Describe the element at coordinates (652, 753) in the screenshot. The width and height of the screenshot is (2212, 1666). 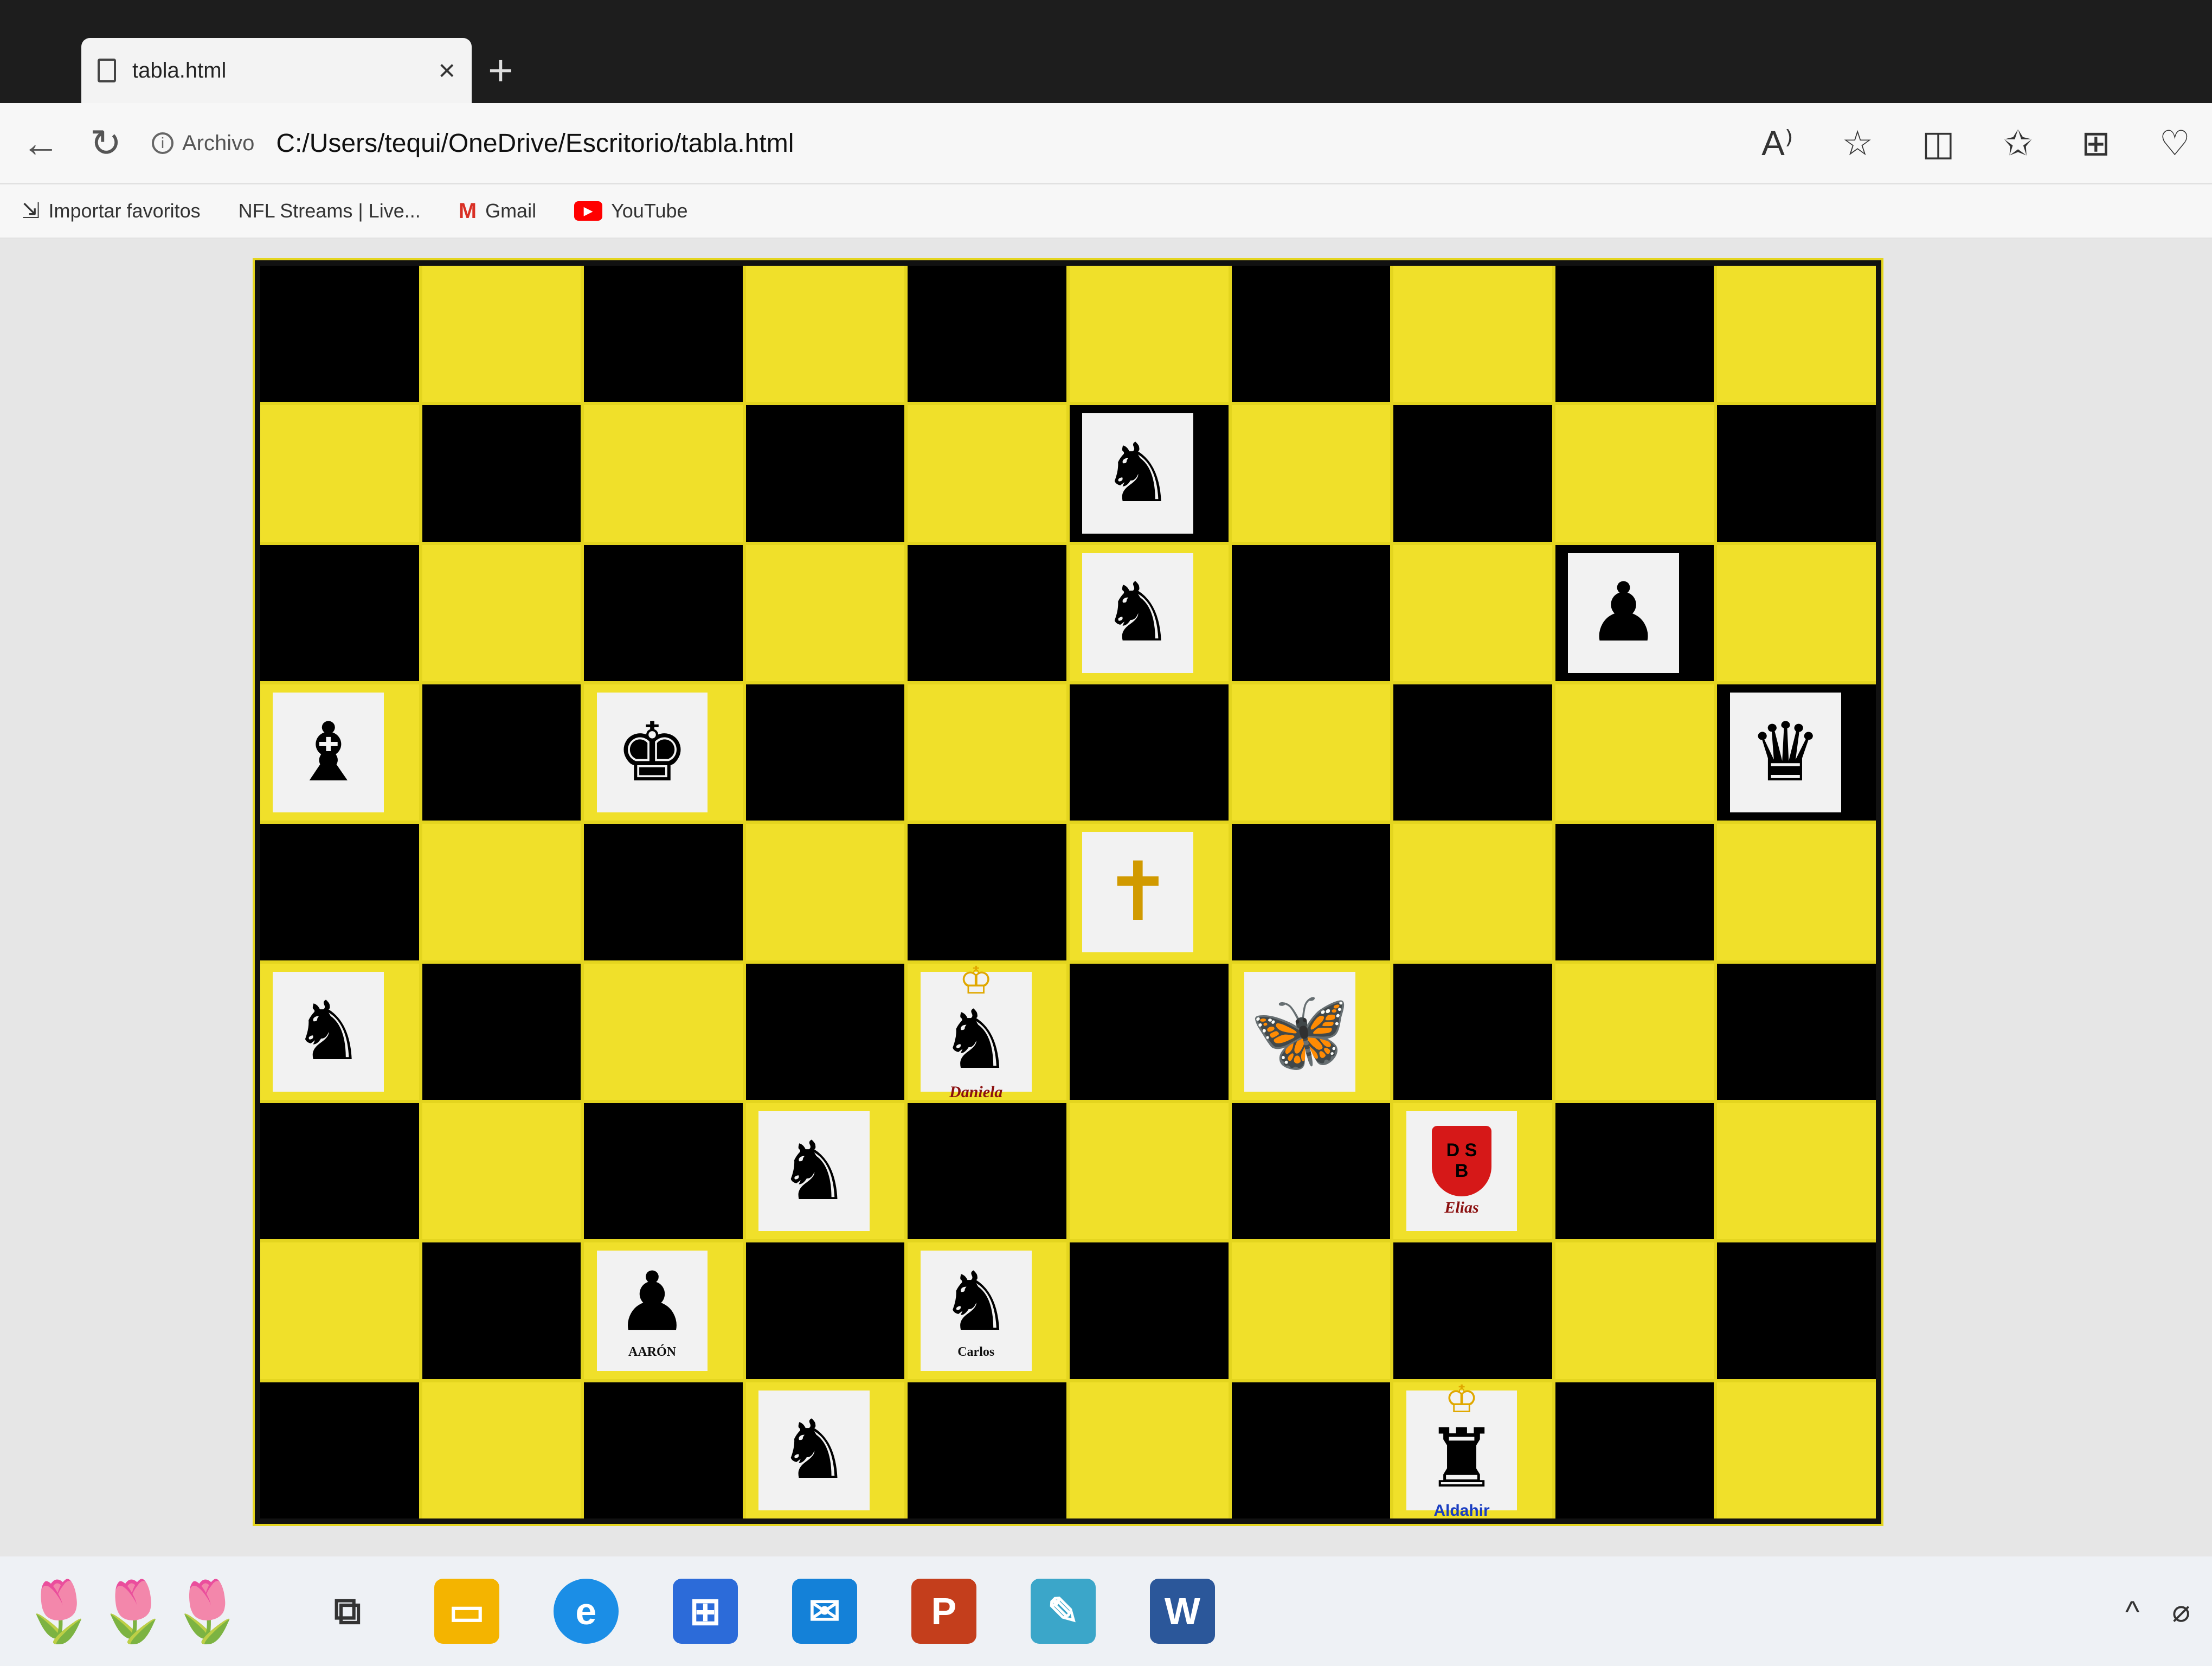
I see `chess-piece: ♚` at that location.